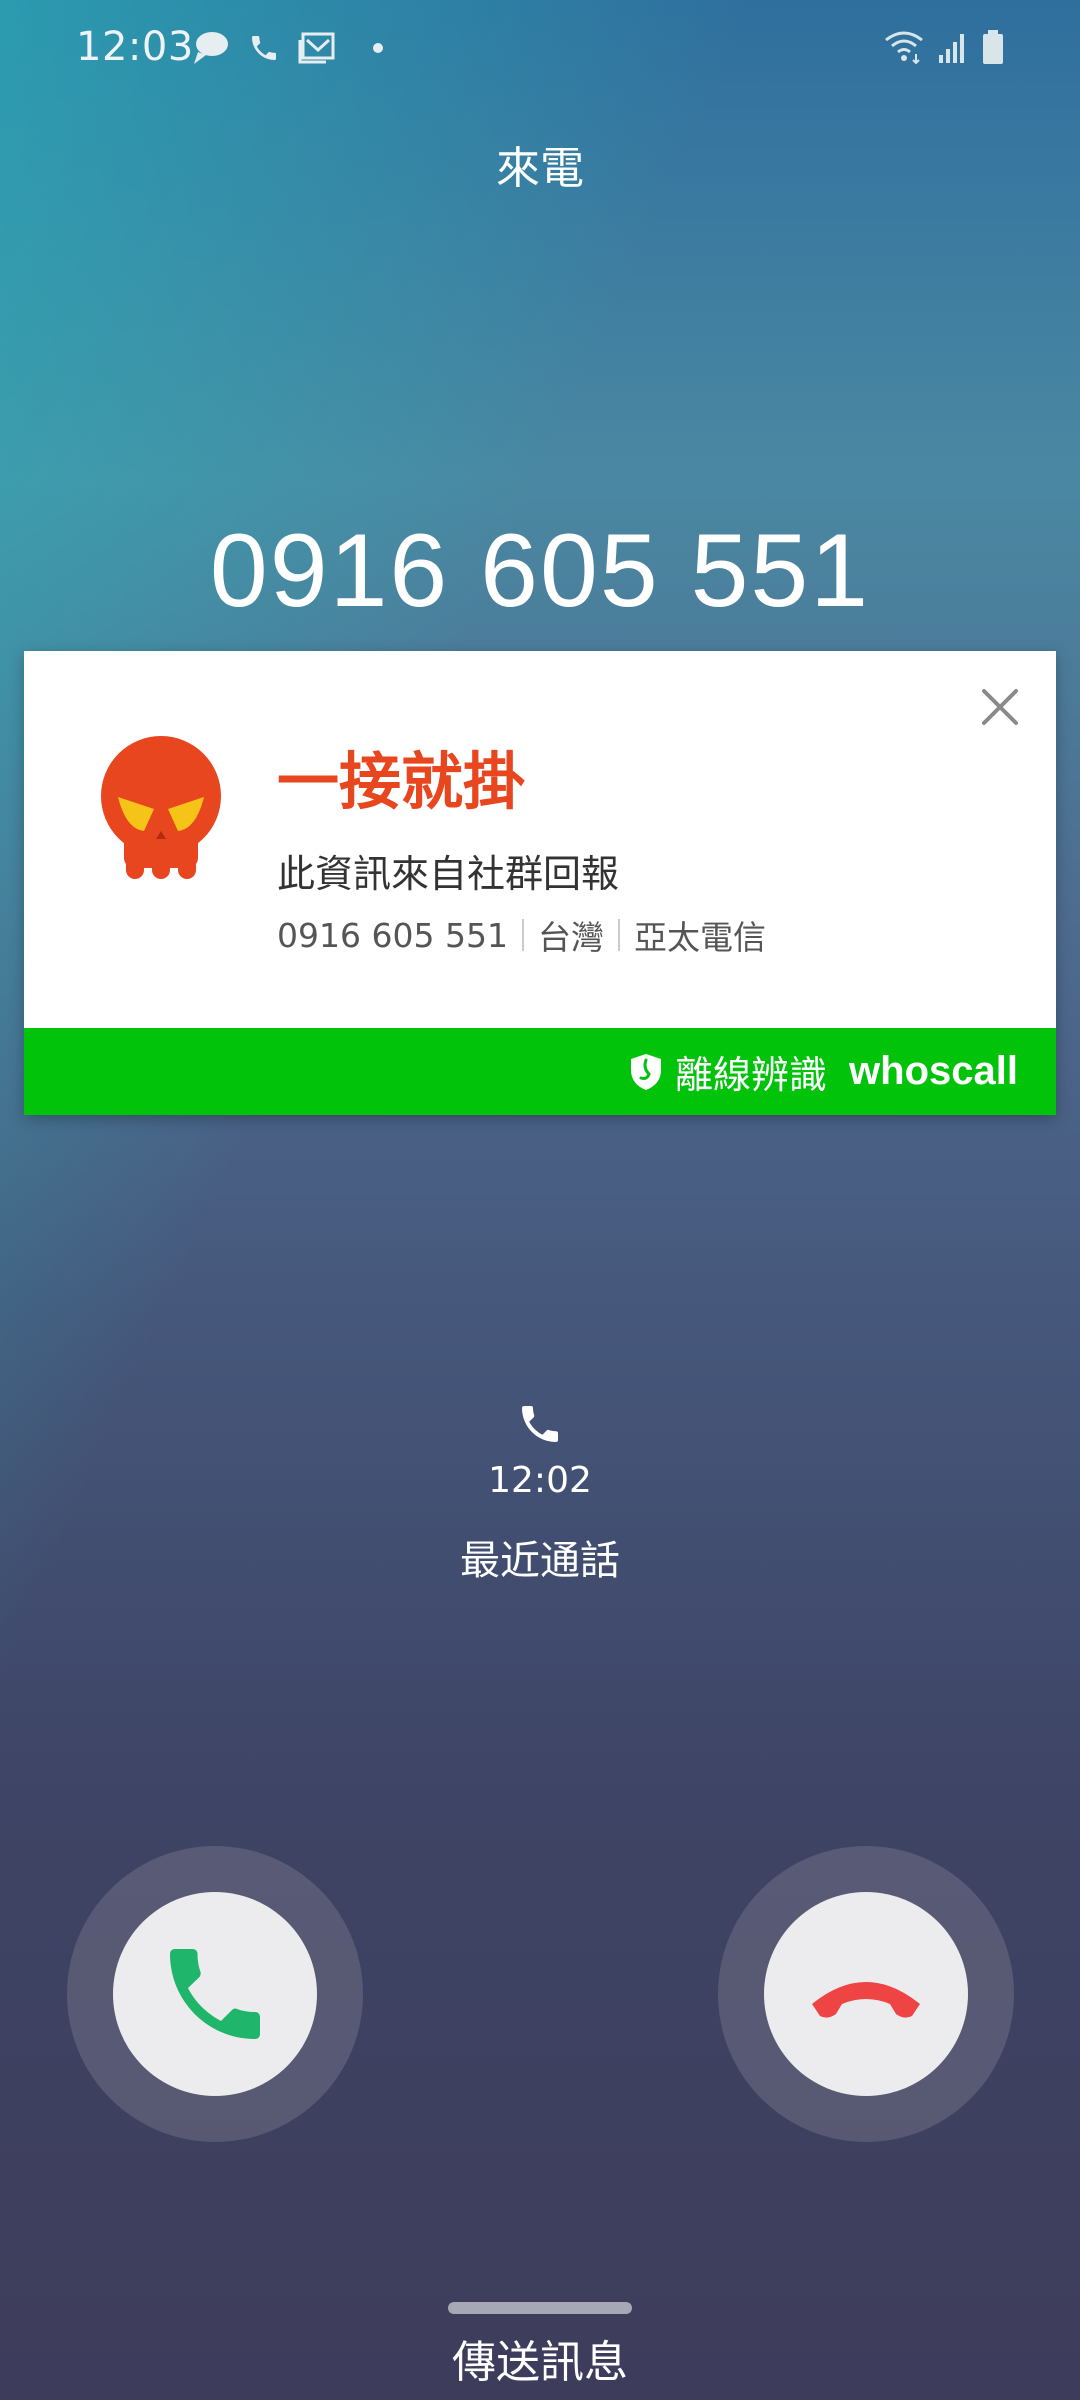 This screenshot has height=2400, width=1080. I want to click on dot-icon, so click(378, 48).